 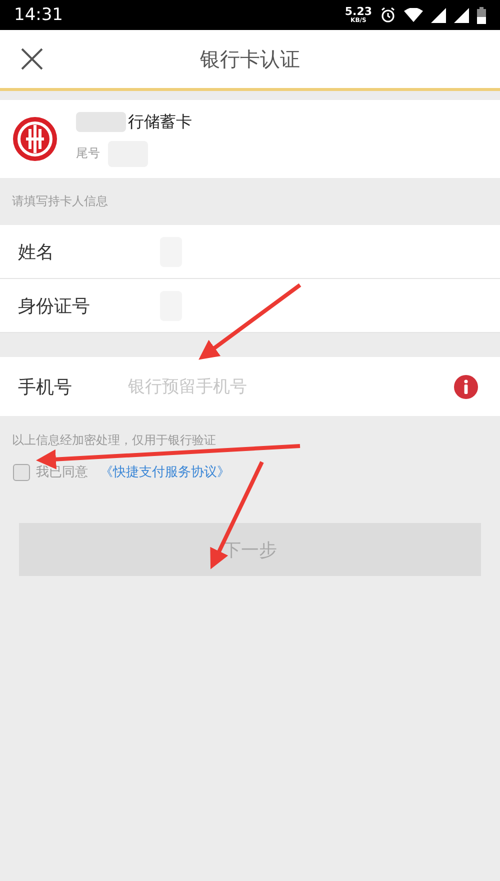 I want to click on alarm-icon, so click(x=388, y=15).